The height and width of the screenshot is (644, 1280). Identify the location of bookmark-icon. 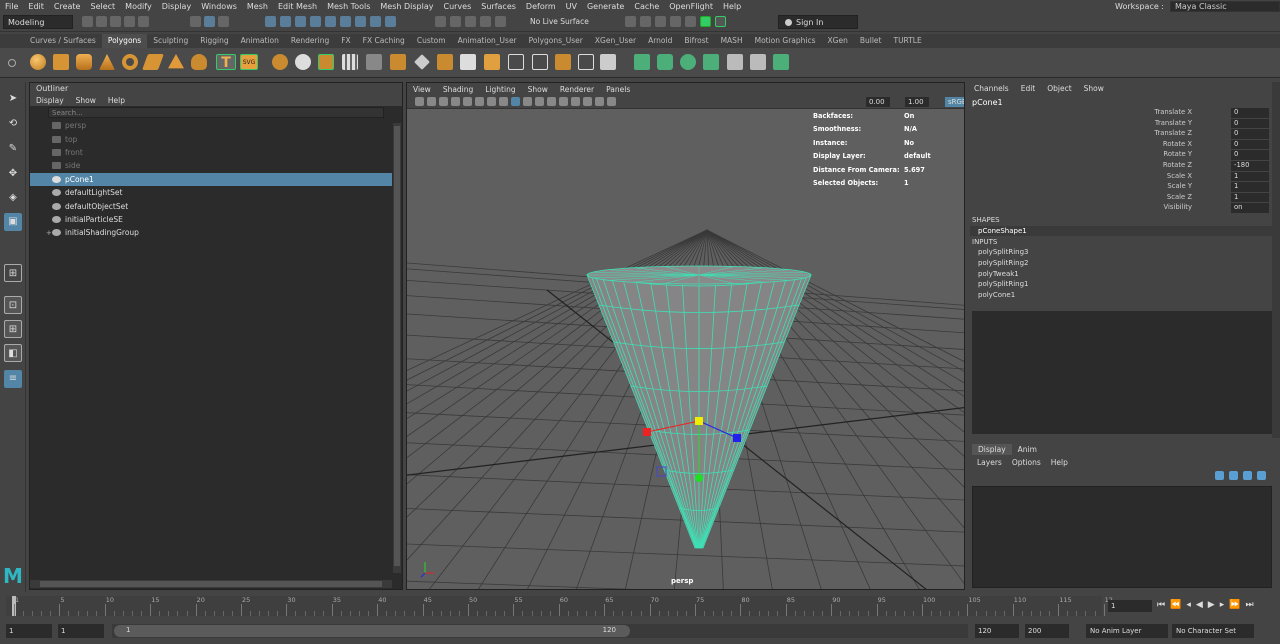
(443, 101).